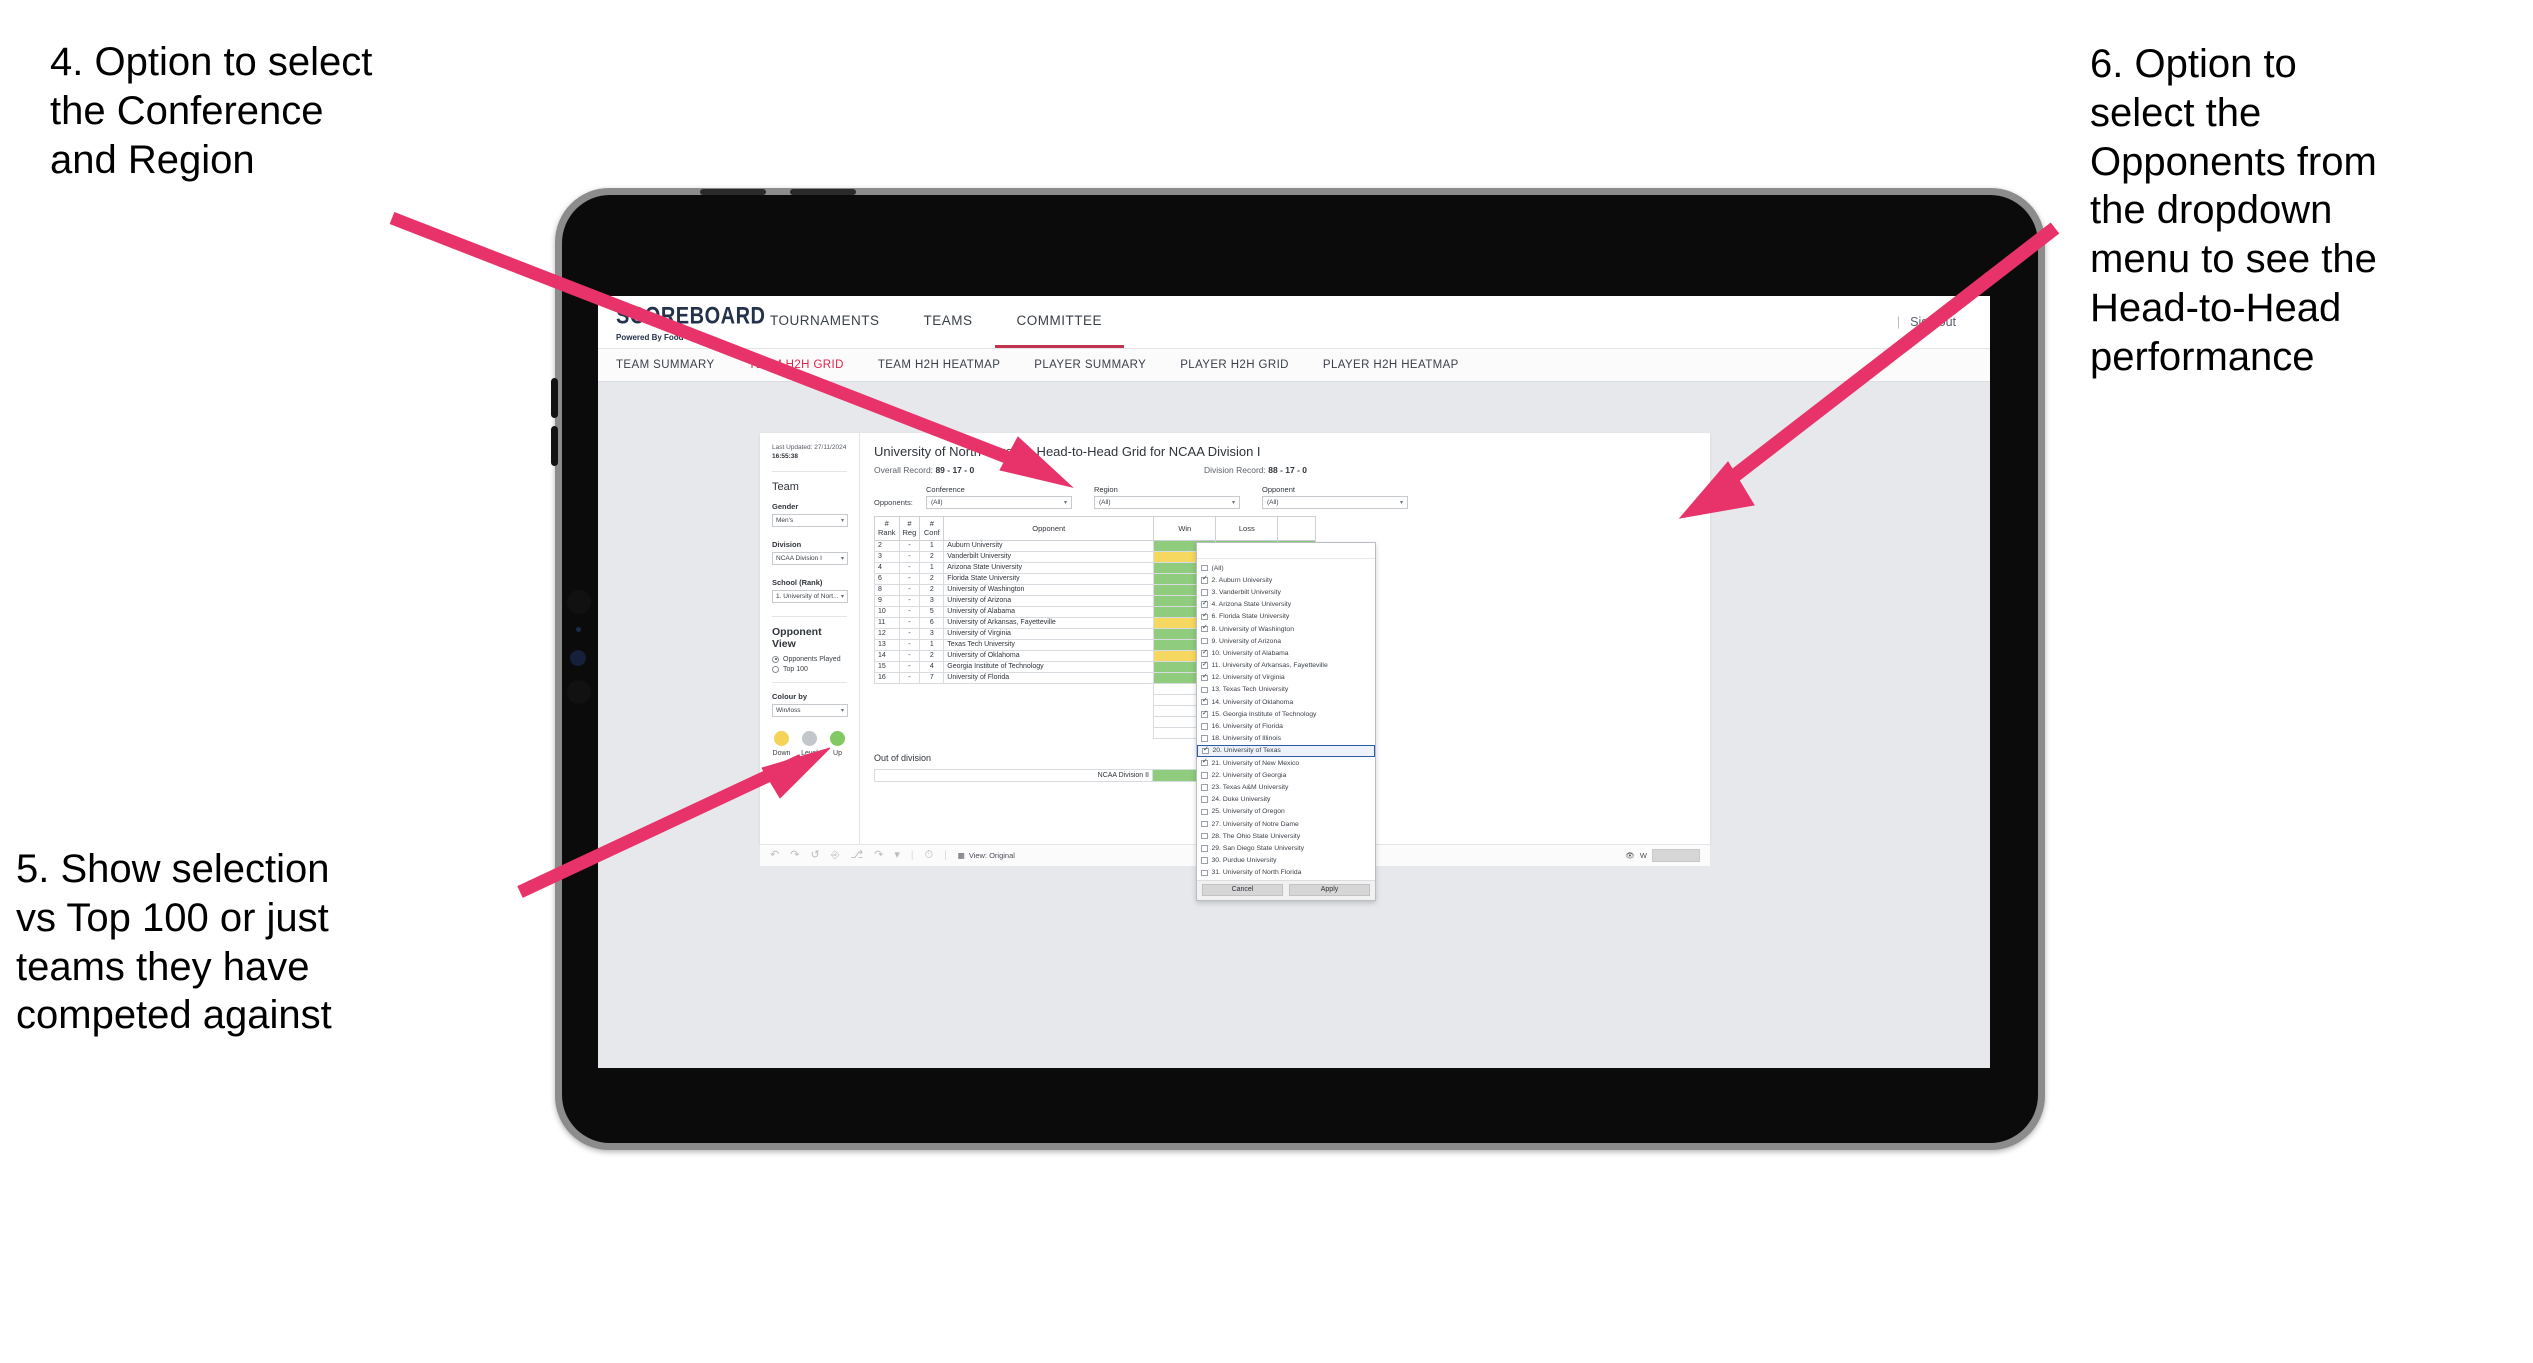 This screenshot has width=2533, height=1363. I want to click on subnav-item-player-h2h-grid: PLAYER H2H GRID, so click(1234, 365).